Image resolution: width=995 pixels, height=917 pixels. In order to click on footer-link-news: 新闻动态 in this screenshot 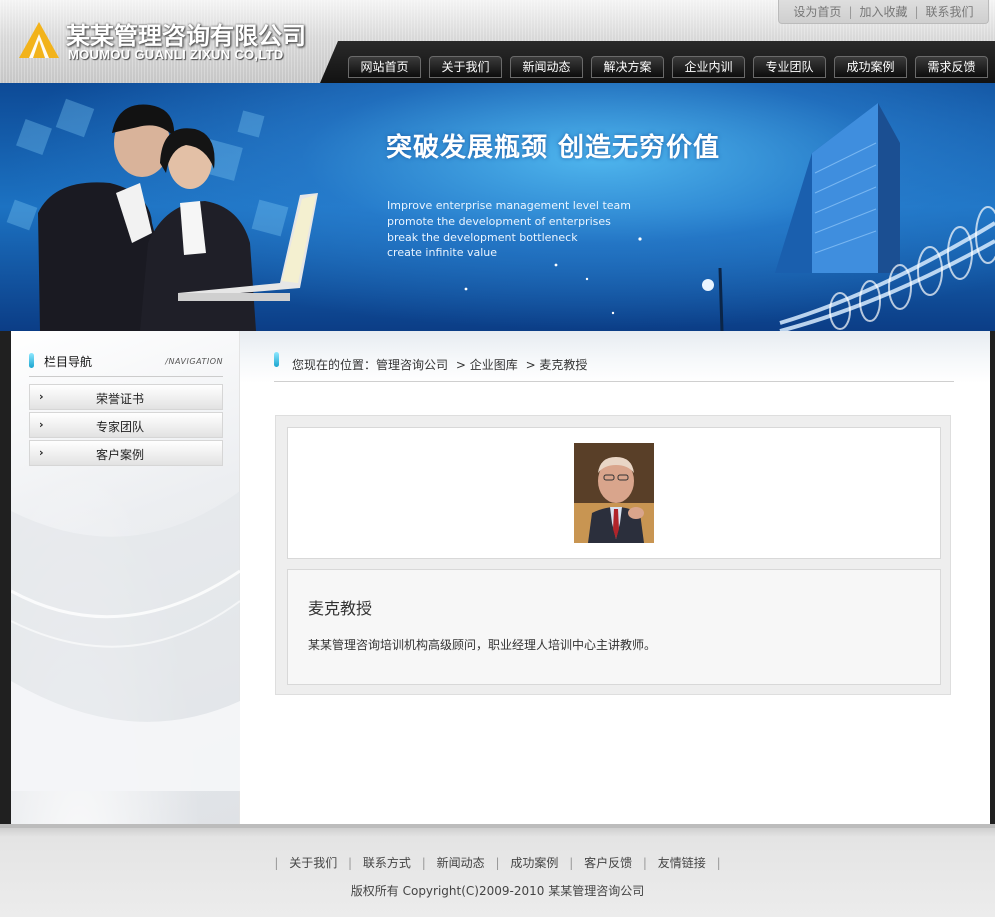, I will do `click(461, 863)`.